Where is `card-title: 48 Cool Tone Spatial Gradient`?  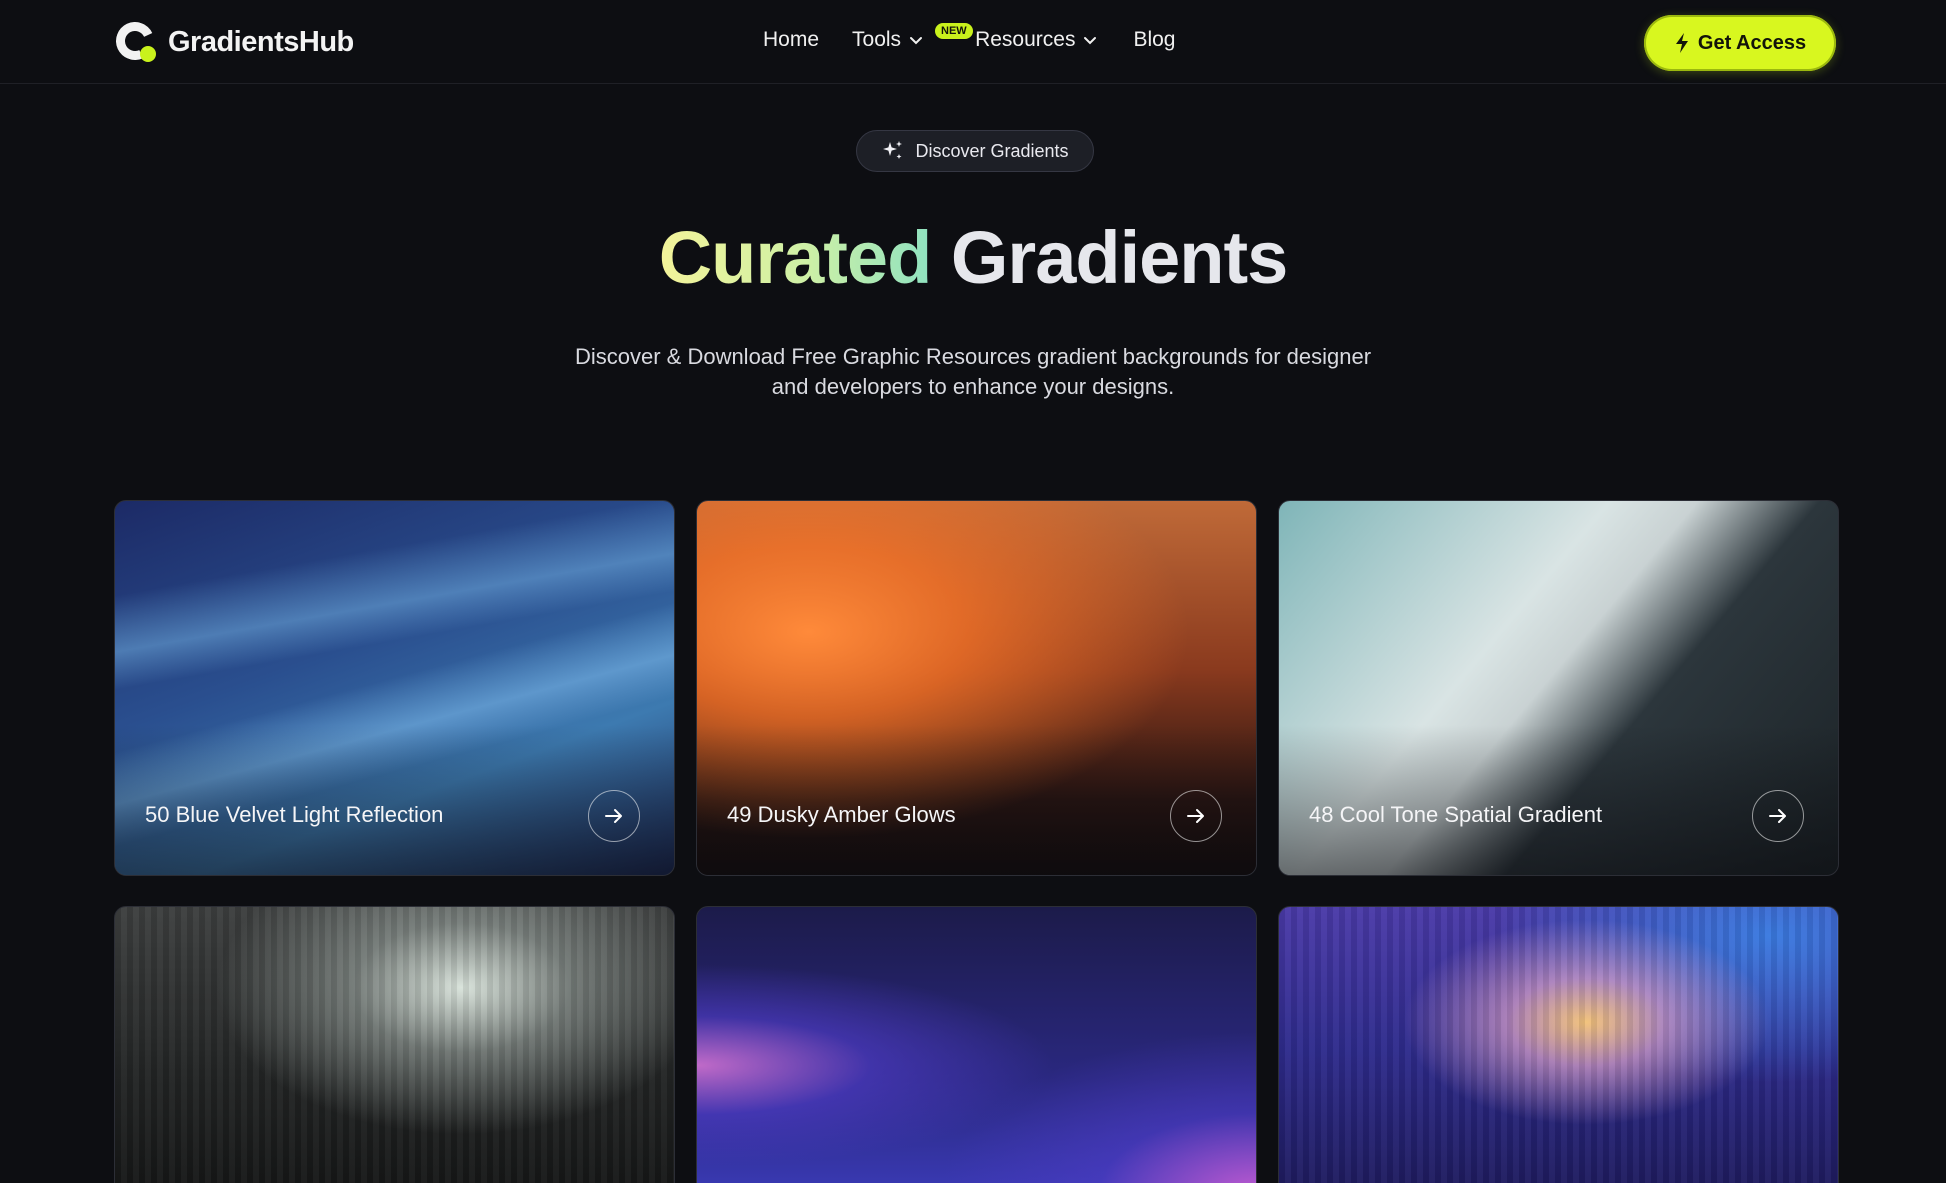
card-title: 48 Cool Tone Spatial Gradient is located at coordinates (1456, 814).